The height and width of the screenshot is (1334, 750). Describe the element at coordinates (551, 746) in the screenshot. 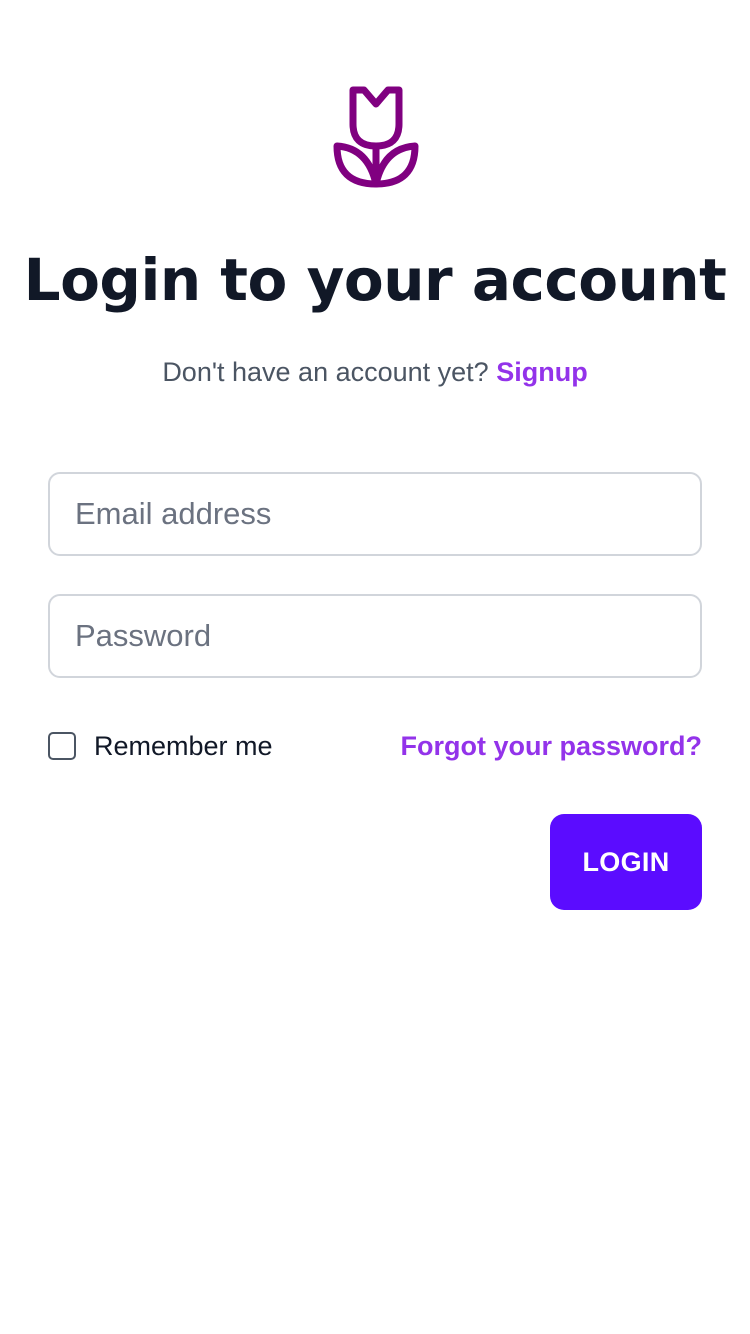

I see `forgot-password-link: Forgot your password?` at that location.